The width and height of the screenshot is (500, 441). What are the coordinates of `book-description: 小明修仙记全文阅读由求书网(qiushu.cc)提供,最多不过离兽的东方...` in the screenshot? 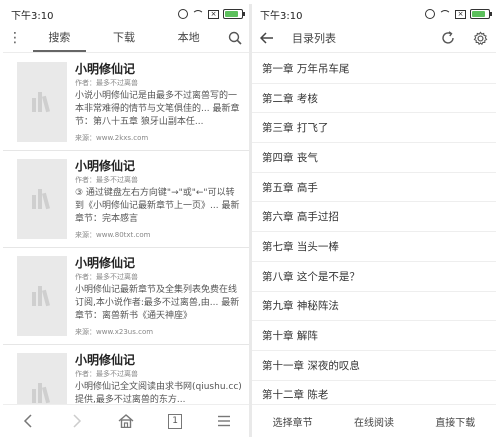 It's located at (158, 393).